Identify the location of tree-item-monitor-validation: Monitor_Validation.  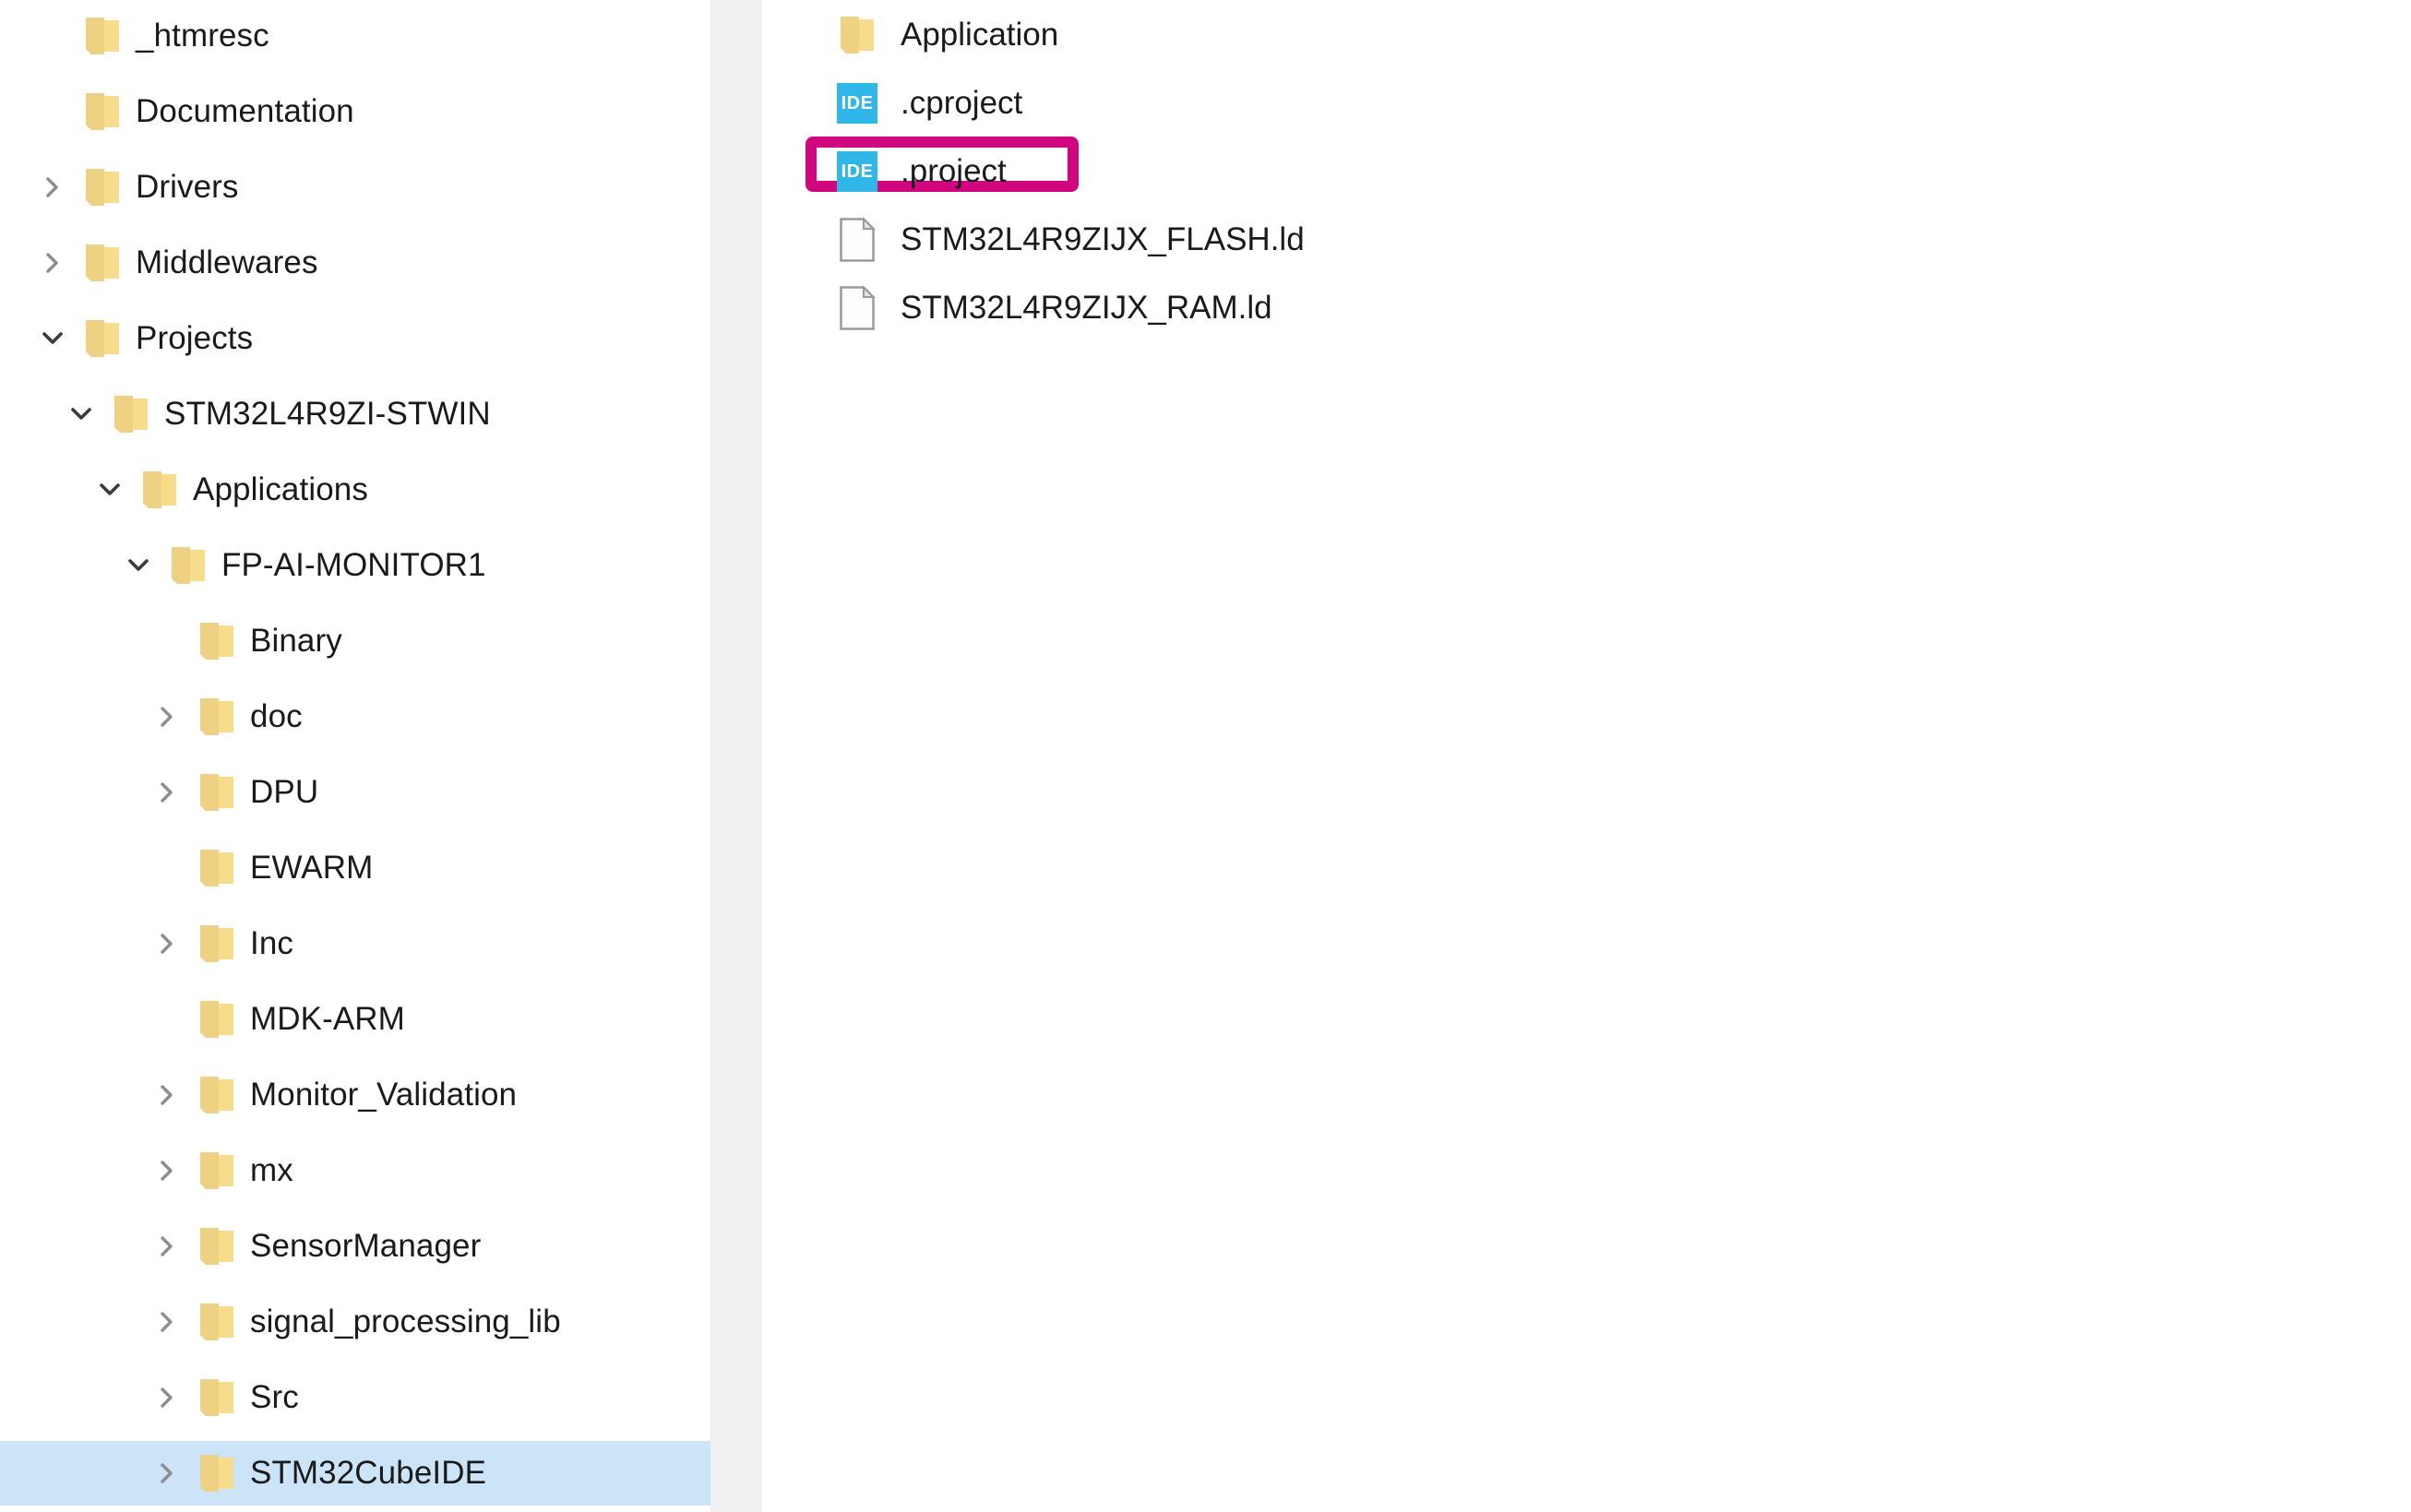
(355, 1095).